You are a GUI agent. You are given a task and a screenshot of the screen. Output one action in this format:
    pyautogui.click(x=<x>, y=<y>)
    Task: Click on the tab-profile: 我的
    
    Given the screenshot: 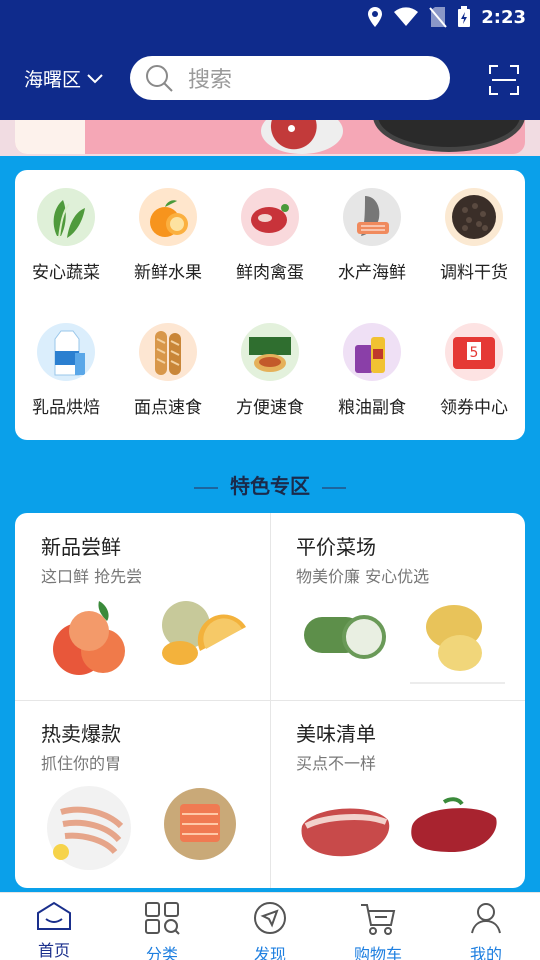 What is the action you would take?
    pyautogui.click(x=486, y=926)
    